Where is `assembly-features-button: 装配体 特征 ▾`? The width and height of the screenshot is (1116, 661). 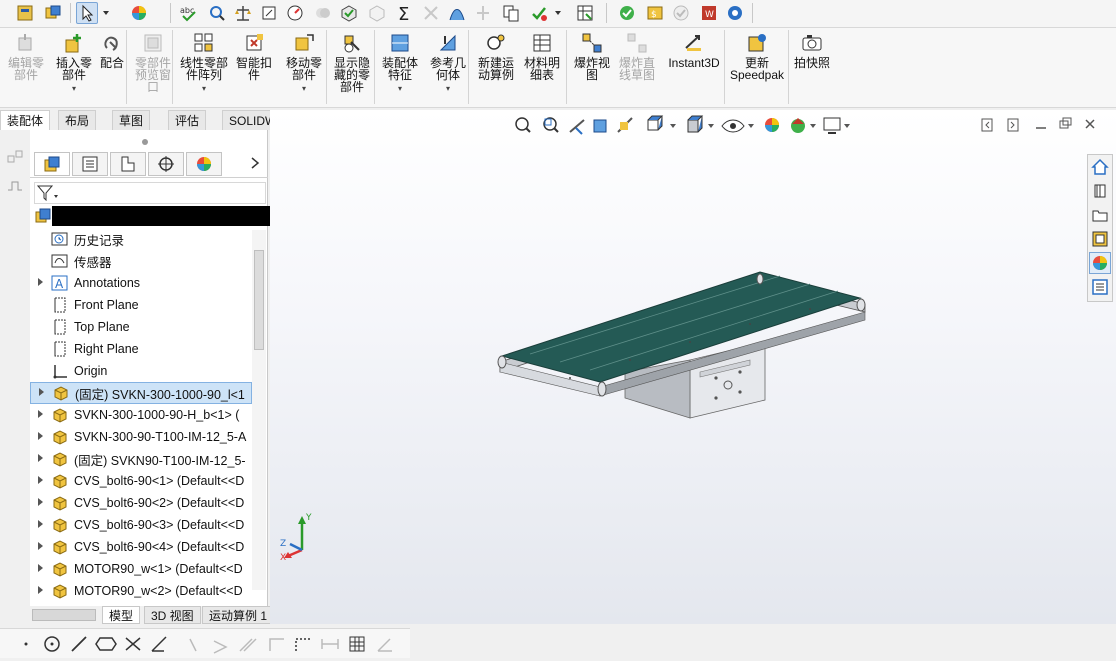 assembly-features-button: 装配体 特征 ▾ is located at coordinates (400, 63).